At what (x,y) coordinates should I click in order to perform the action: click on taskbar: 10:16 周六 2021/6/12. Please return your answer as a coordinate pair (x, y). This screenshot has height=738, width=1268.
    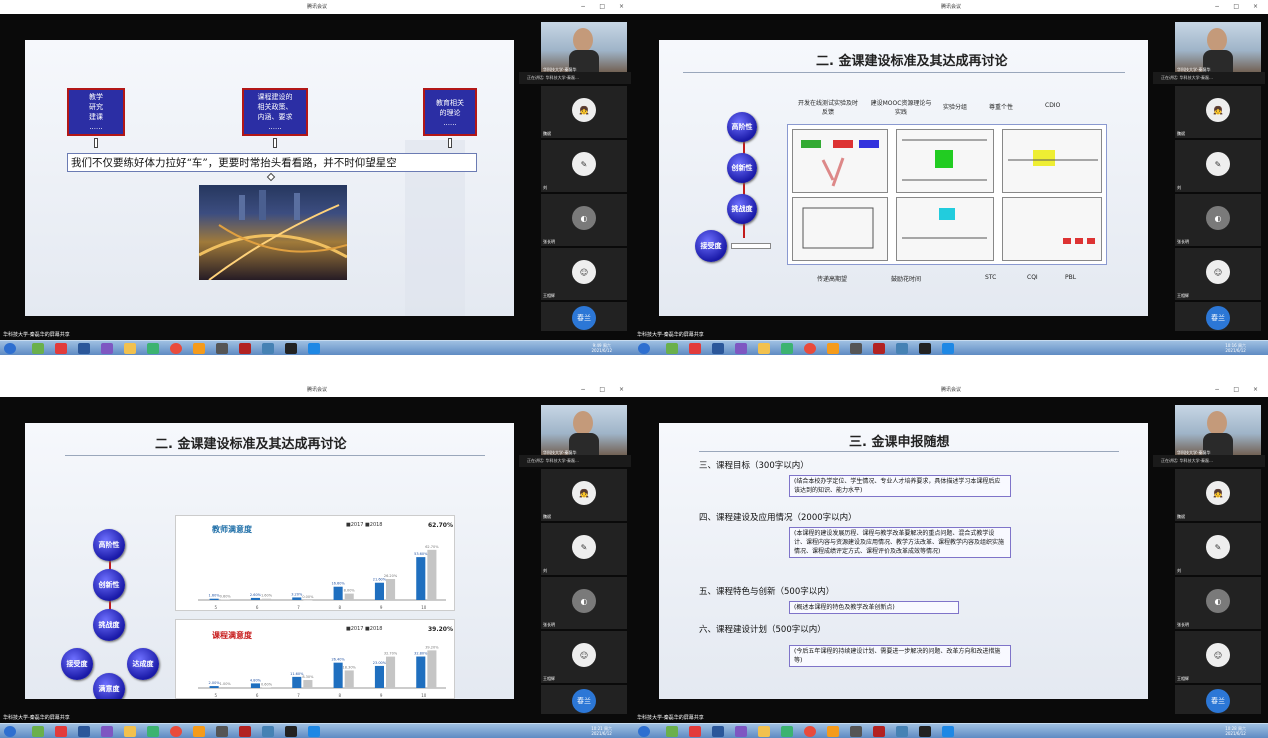
    Looking at the image, I should click on (951, 347).